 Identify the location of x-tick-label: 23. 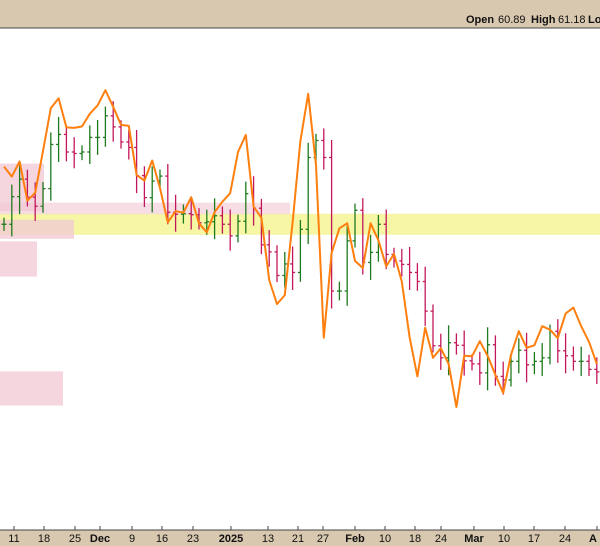
(193, 539).